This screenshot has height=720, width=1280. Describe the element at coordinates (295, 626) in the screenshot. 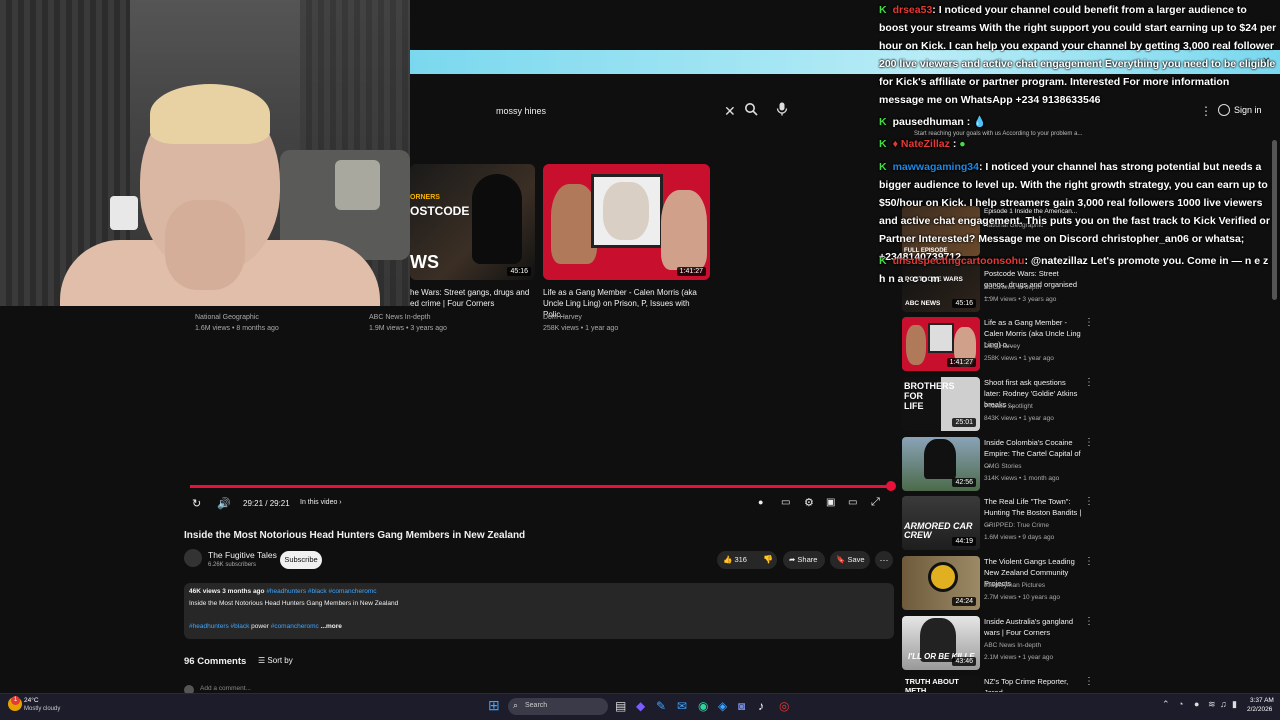

I see `hashtag-link: #comancheromc` at that location.